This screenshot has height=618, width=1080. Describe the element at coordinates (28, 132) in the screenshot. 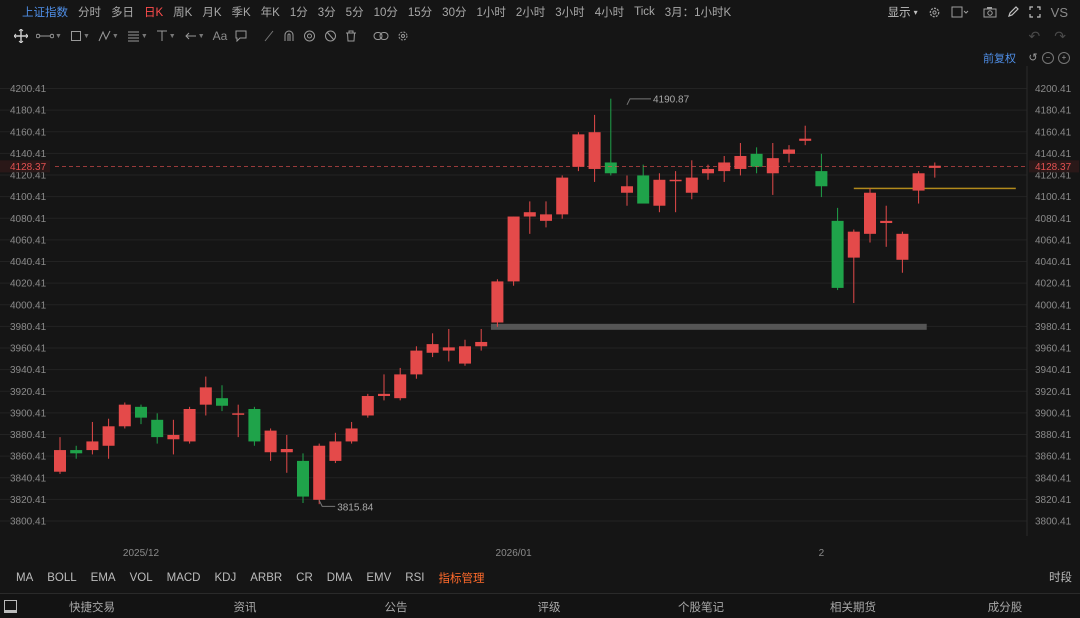

I see `y-tick-left: 4160.41` at that location.